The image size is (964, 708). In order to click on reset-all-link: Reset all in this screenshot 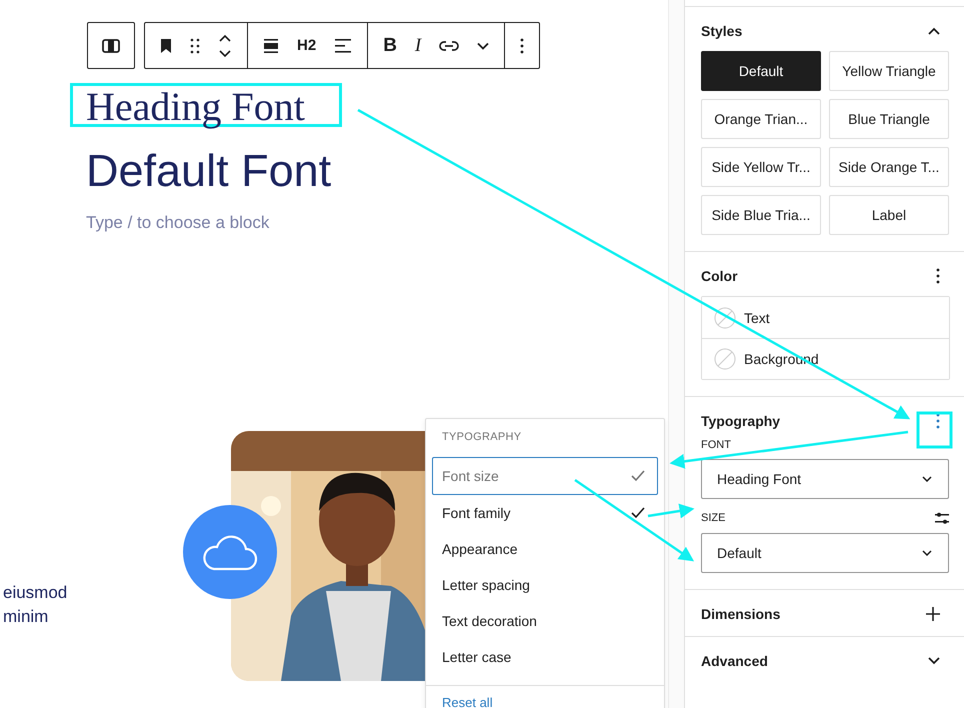, I will do `click(467, 701)`.